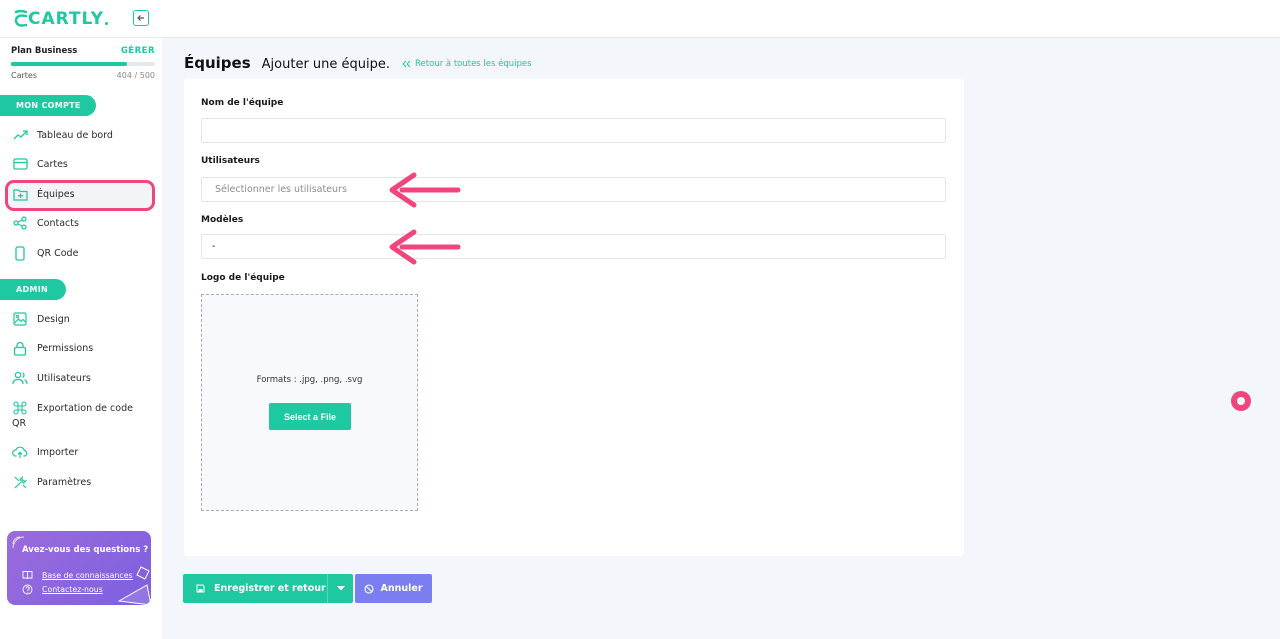 Image resolution: width=1280 pixels, height=639 pixels. Describe the element at coordinates (138, 51) in the screenshot. I see `manage-plan-link: GÉRER` at that location.